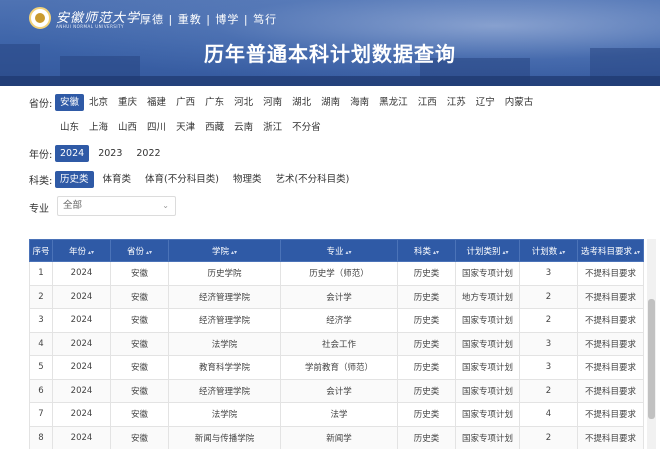  Describe the element at coordinates (98, 102) in the screenshot. I see `province-option: 北京` at that location.